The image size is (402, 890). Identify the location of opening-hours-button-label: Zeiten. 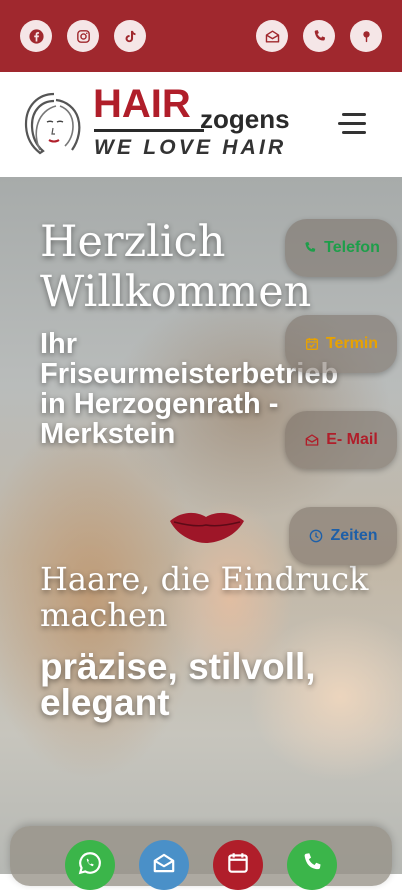
(354, 535).